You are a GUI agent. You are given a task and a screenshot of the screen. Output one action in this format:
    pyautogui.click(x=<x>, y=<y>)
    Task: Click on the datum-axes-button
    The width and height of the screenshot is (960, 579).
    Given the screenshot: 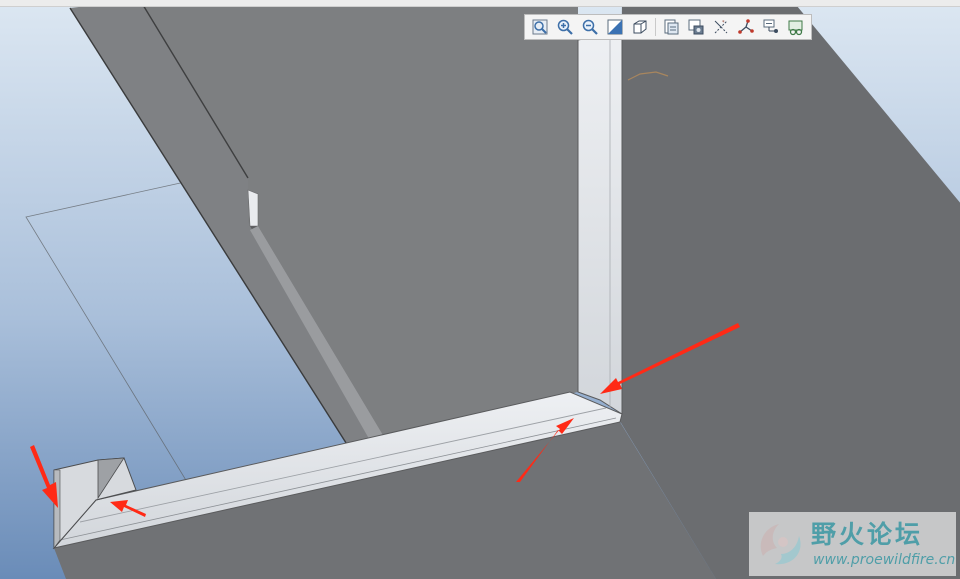 What is the action you would take?
    pyautogui.click(x=746, y=27)
    